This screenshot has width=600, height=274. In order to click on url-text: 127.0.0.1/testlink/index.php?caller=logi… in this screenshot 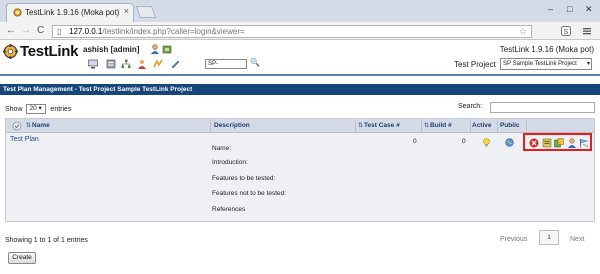, I will do `click(157, 31)`.